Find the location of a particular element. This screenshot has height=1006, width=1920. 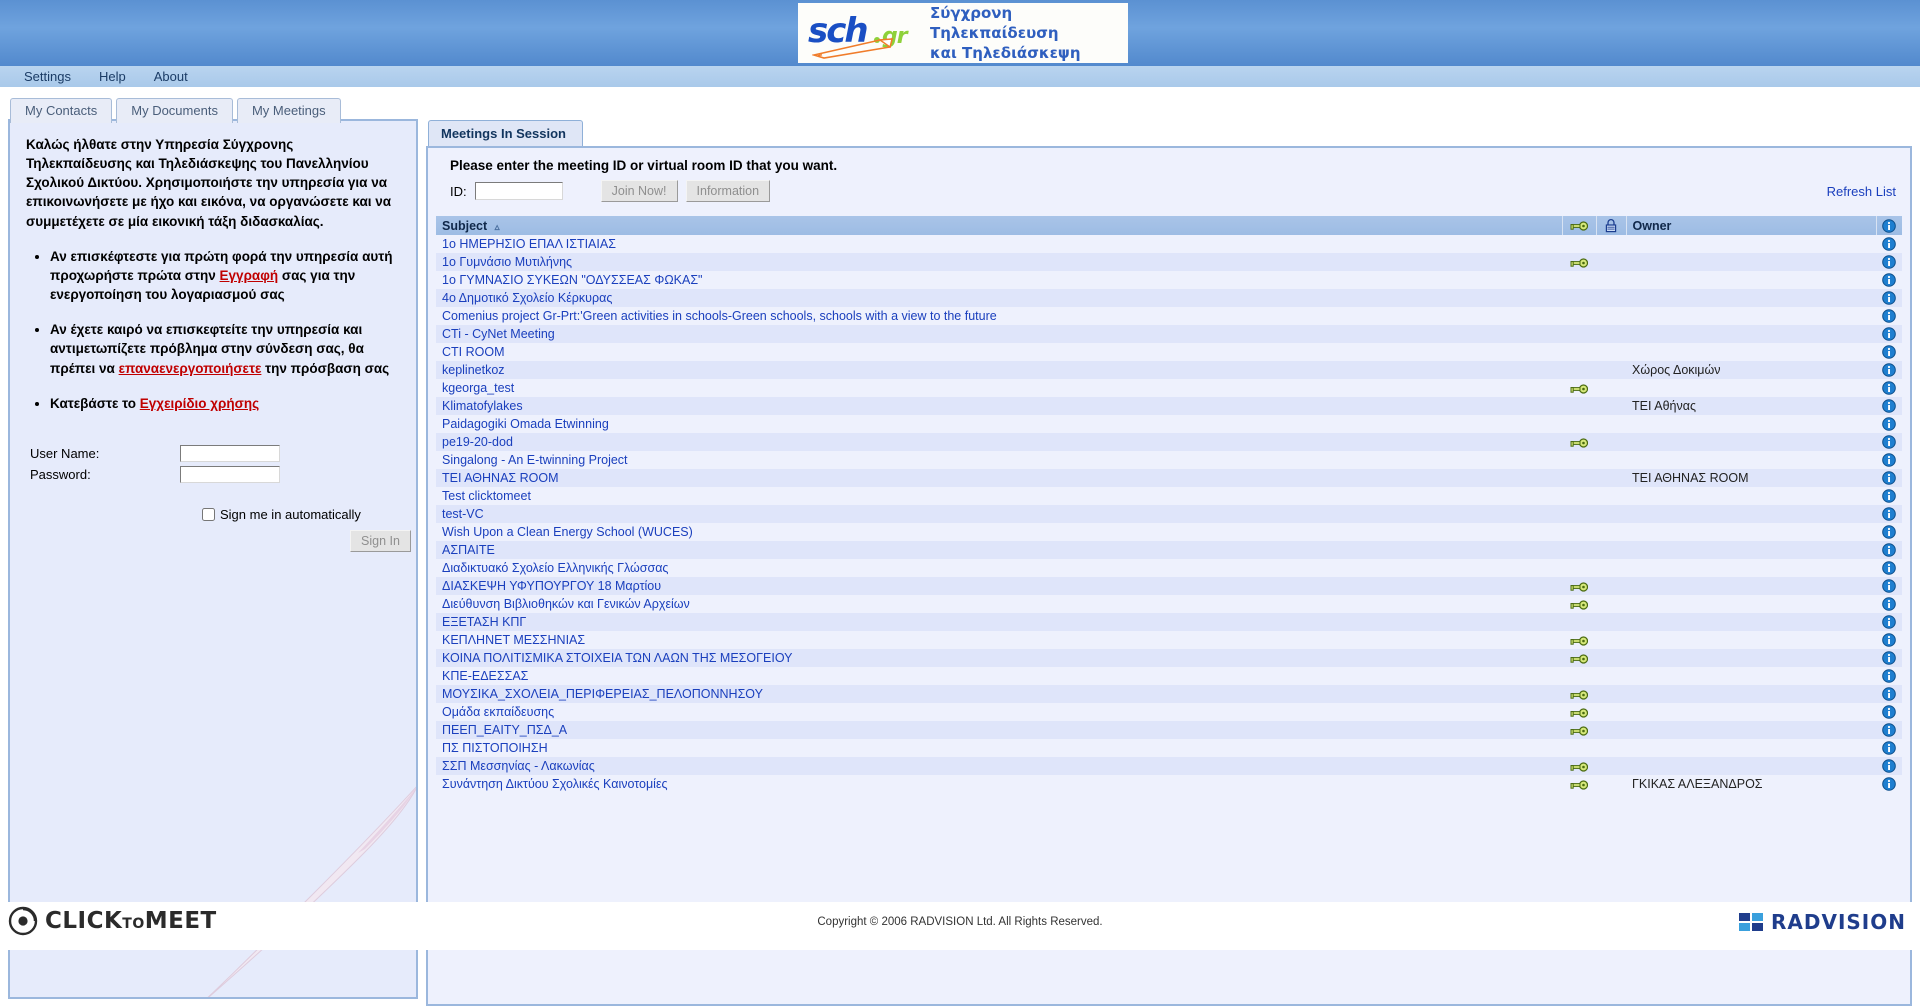

user-manual-link: Εγχειρίδιο χρήσης is located at coordinates (199, 403).